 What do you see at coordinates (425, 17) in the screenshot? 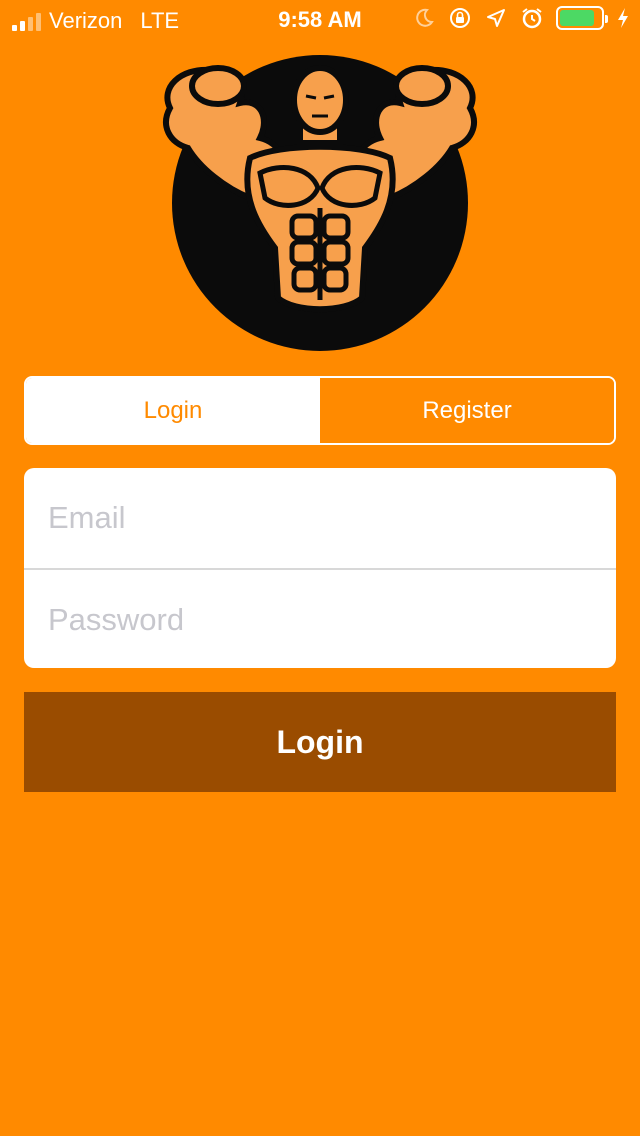
I see `moon-icon` at bounding box center [425, 17].